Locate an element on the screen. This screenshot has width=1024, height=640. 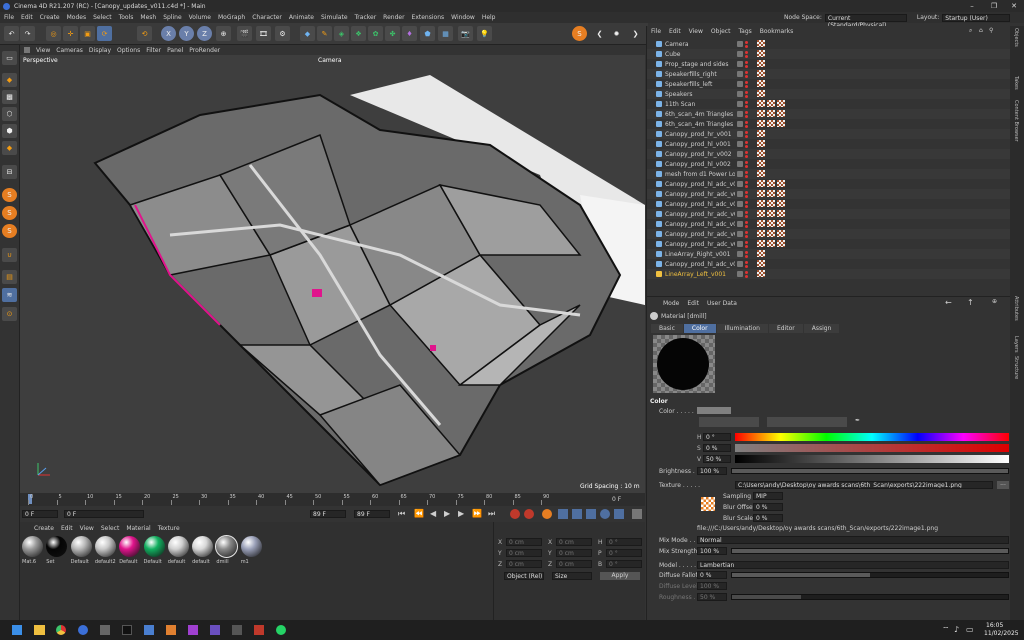
menu-volume: Volume is located at coordinates (200, 17).